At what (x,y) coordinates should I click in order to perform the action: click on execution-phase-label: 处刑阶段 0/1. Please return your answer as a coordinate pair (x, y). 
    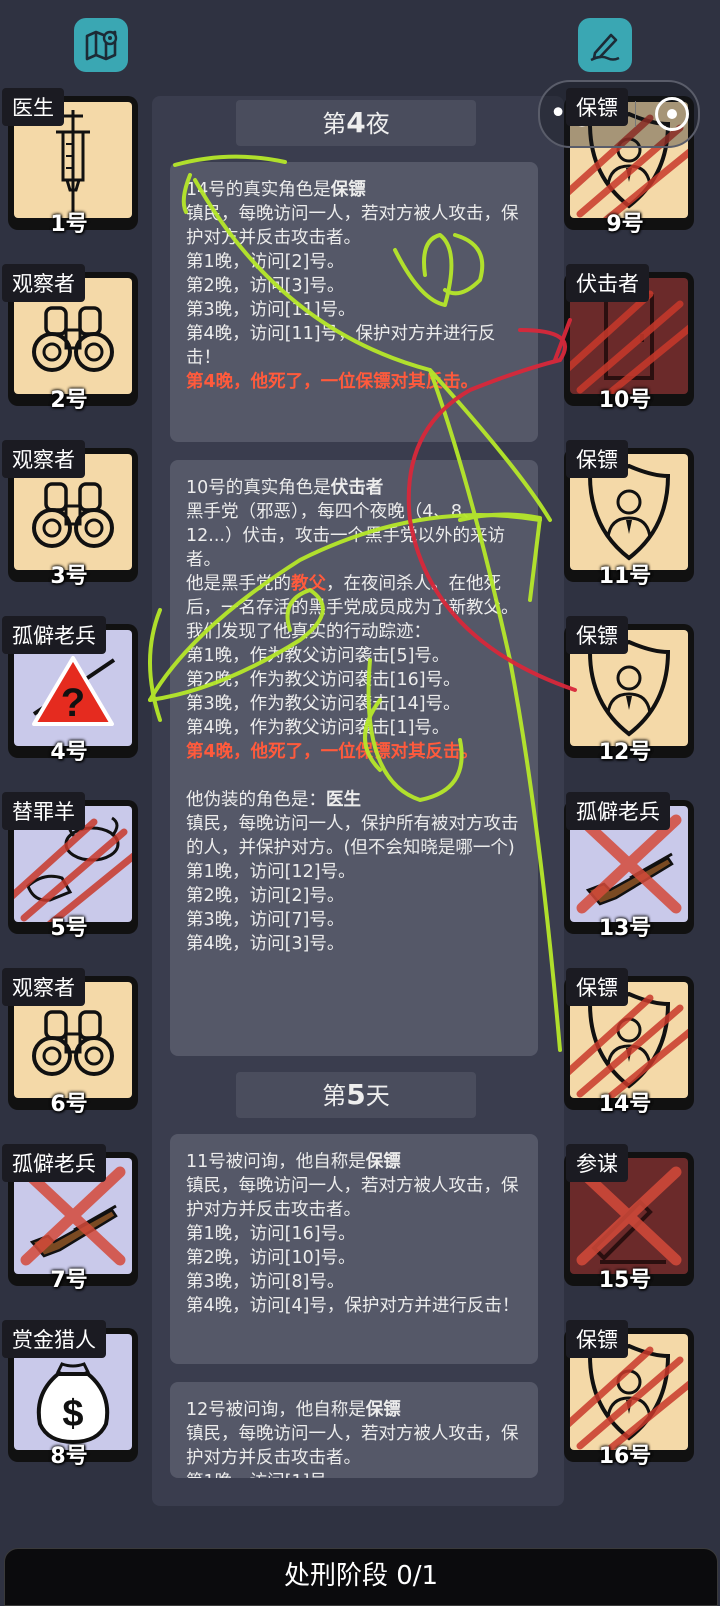
    Looking at the image, I should click on (361, 1576).